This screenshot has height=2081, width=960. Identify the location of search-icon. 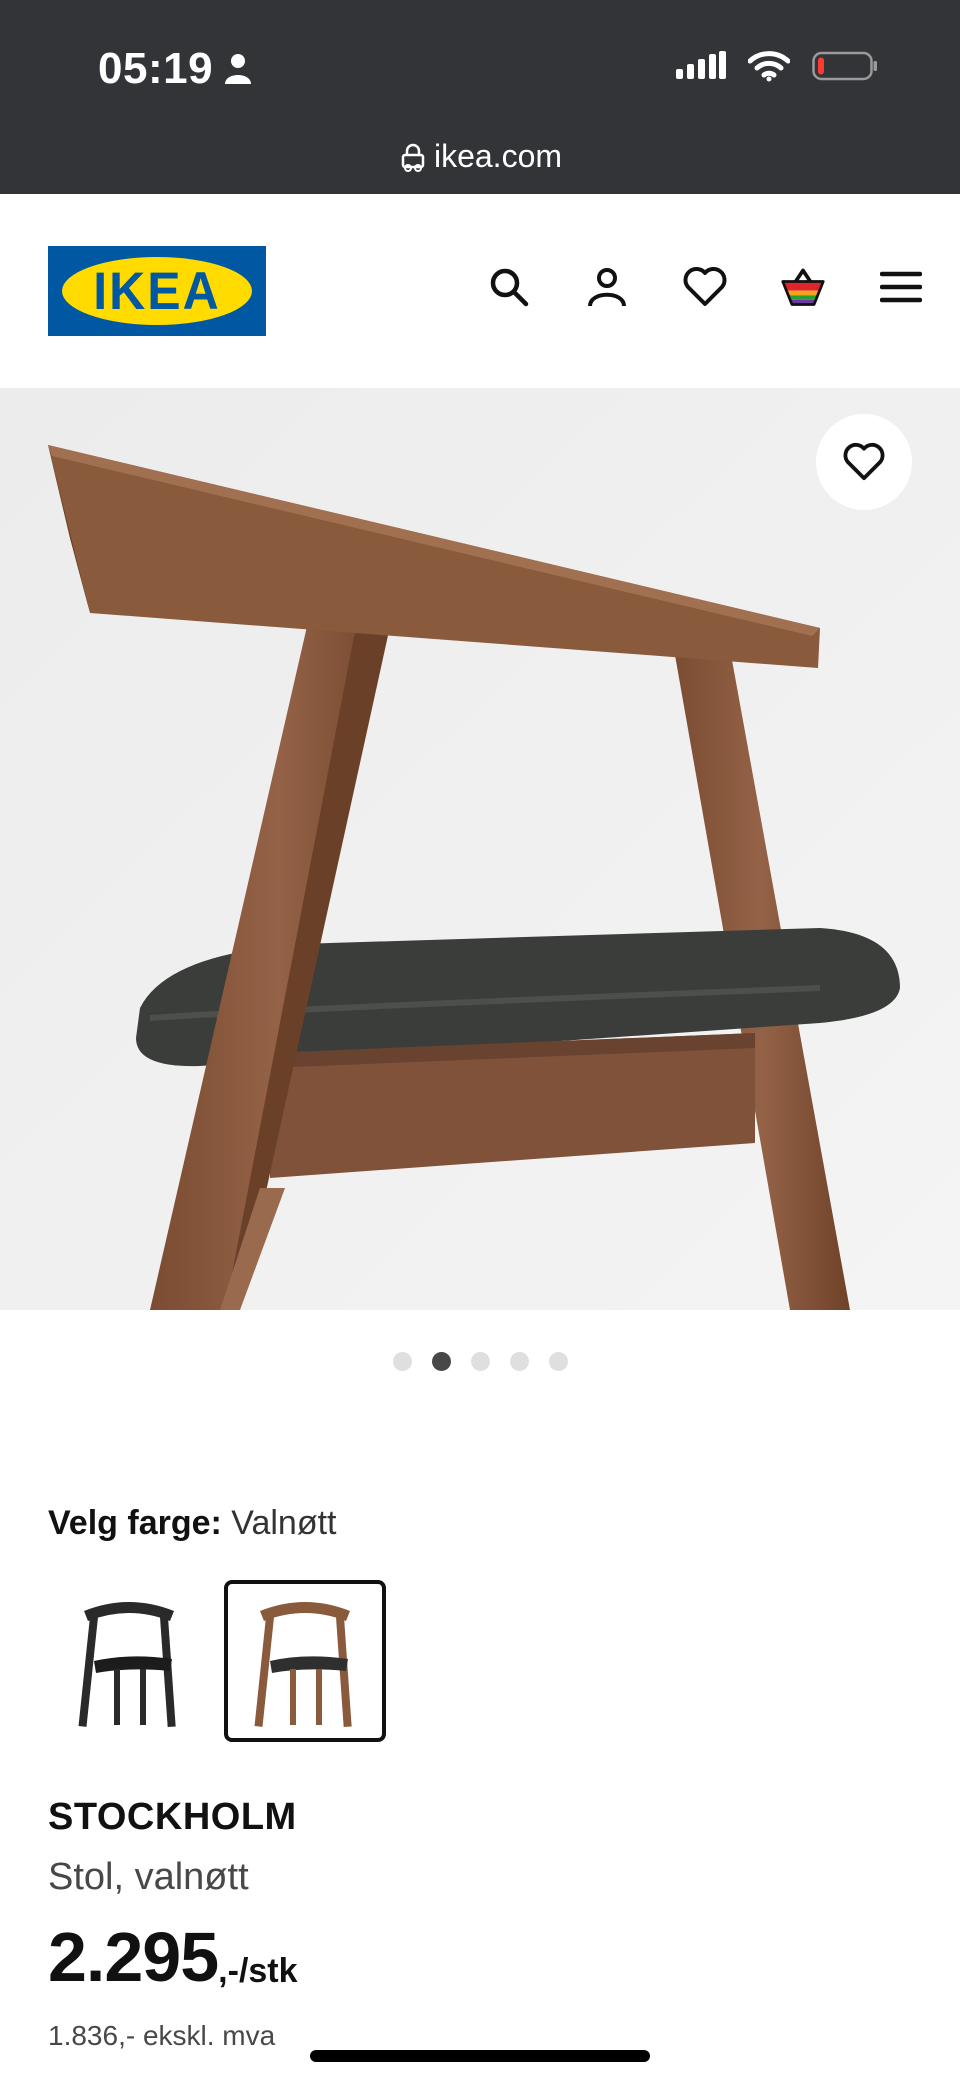
(509, 287).